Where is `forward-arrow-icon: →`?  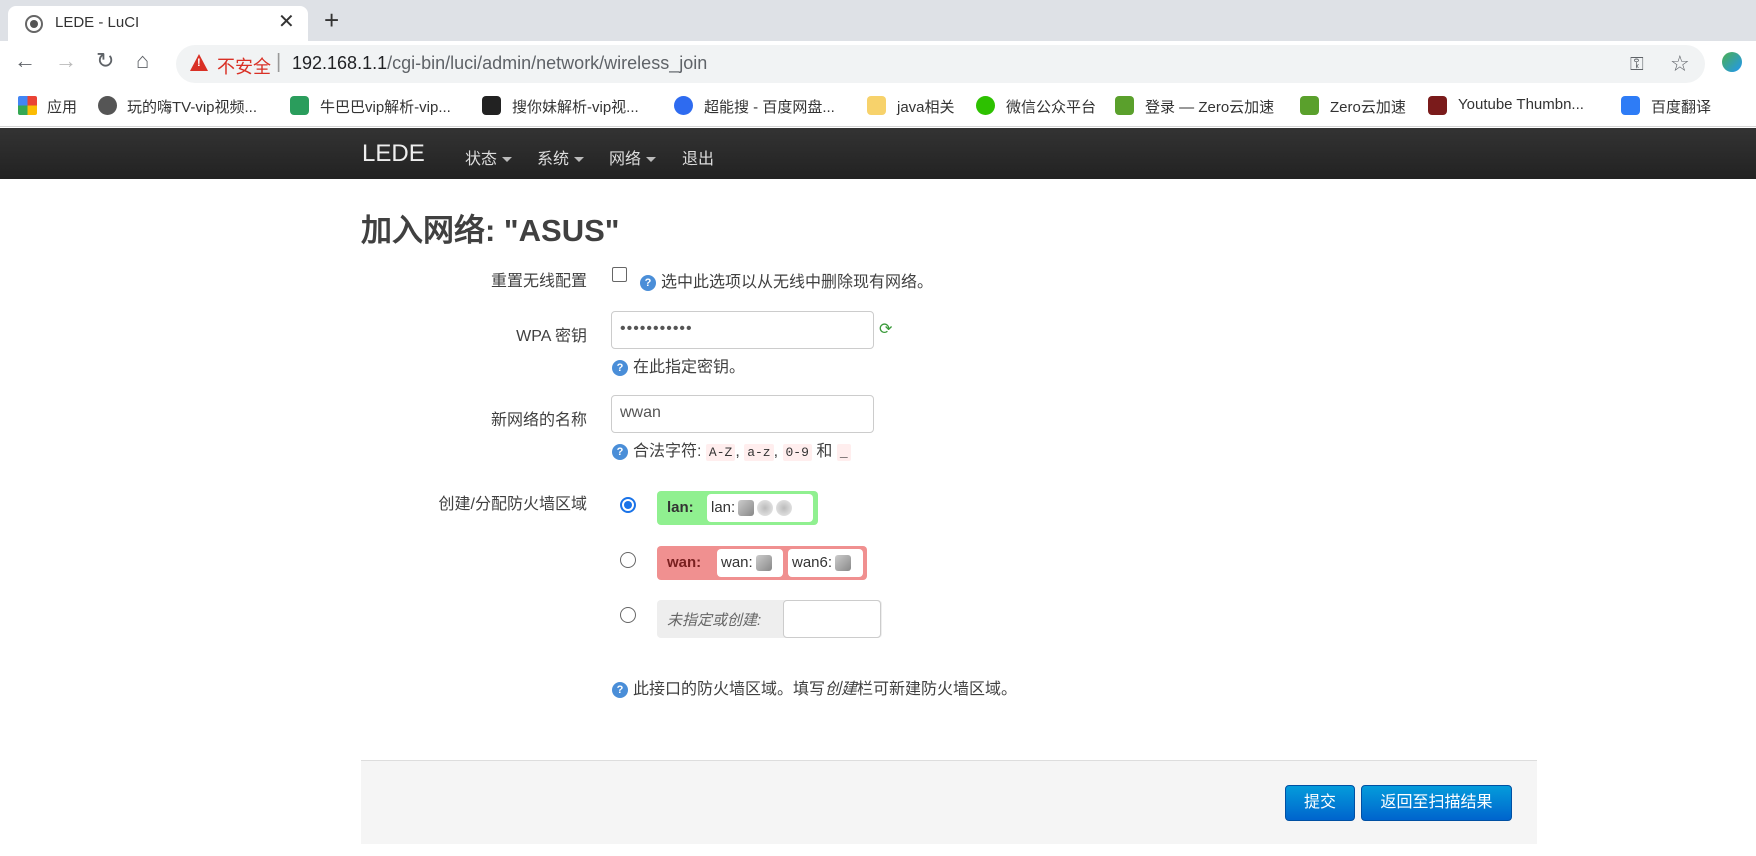
forward-arrow-icon: → is located at coordinates (66, 61).